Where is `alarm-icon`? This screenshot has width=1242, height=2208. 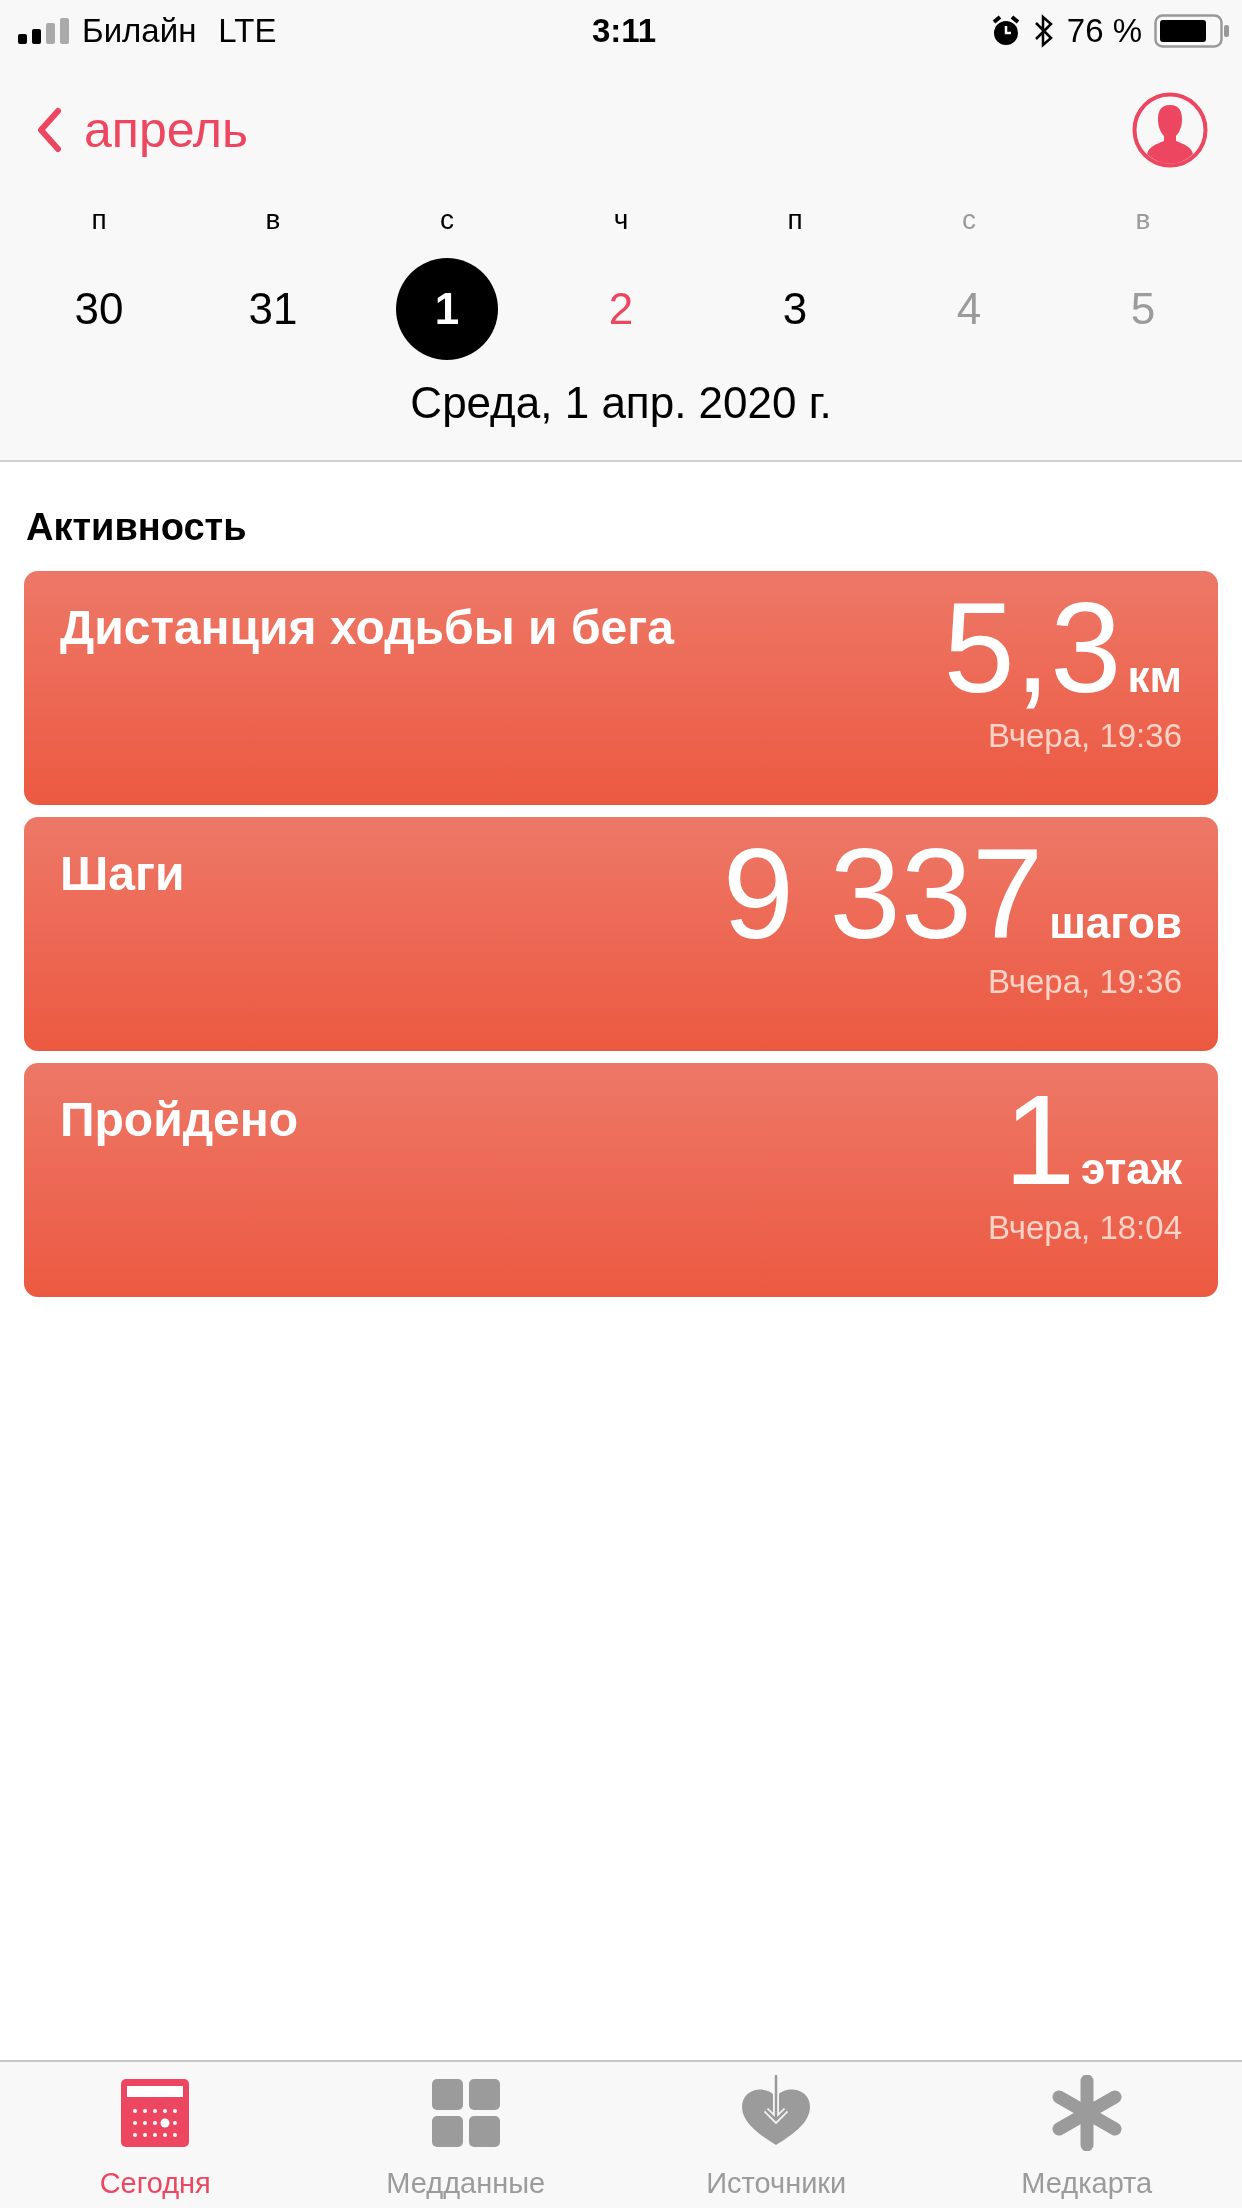
alarm-icon is located at coordinates (1005, 31).